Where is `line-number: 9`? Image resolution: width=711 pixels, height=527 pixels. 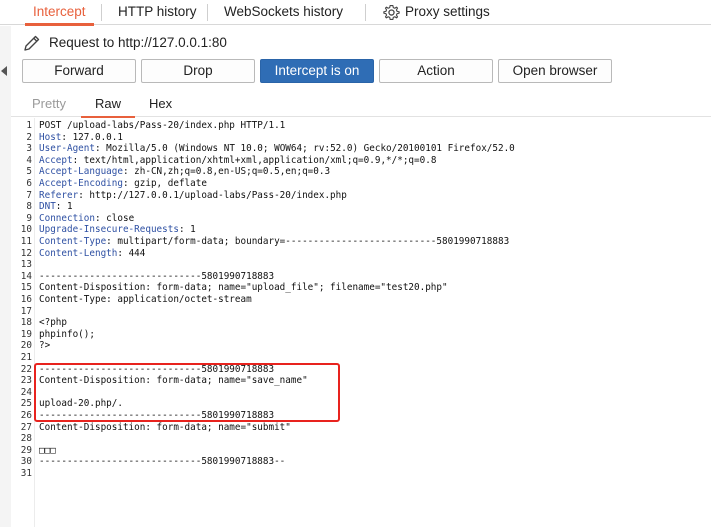 line-number: 9 is located at coordinates (29, 218).